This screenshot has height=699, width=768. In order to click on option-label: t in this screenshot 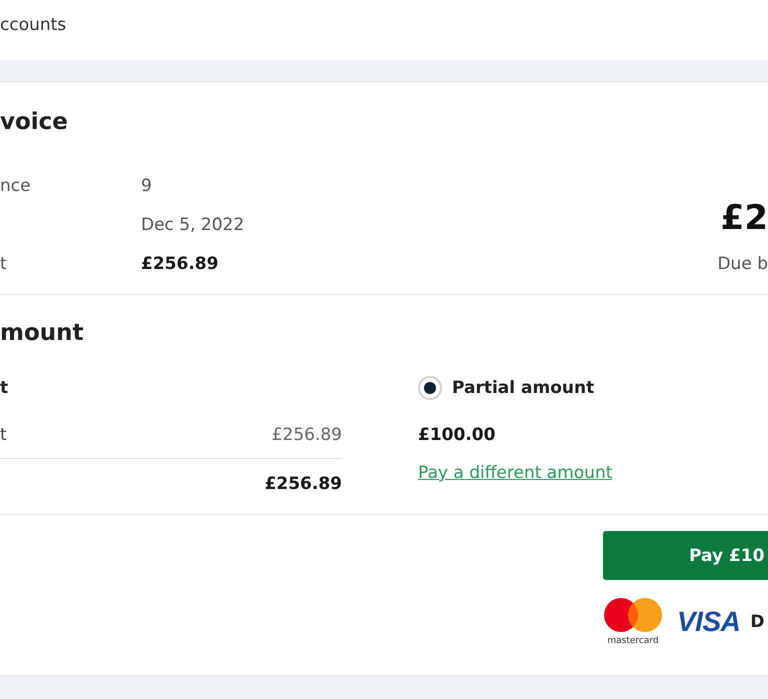, I will do `click(4, 388)`.